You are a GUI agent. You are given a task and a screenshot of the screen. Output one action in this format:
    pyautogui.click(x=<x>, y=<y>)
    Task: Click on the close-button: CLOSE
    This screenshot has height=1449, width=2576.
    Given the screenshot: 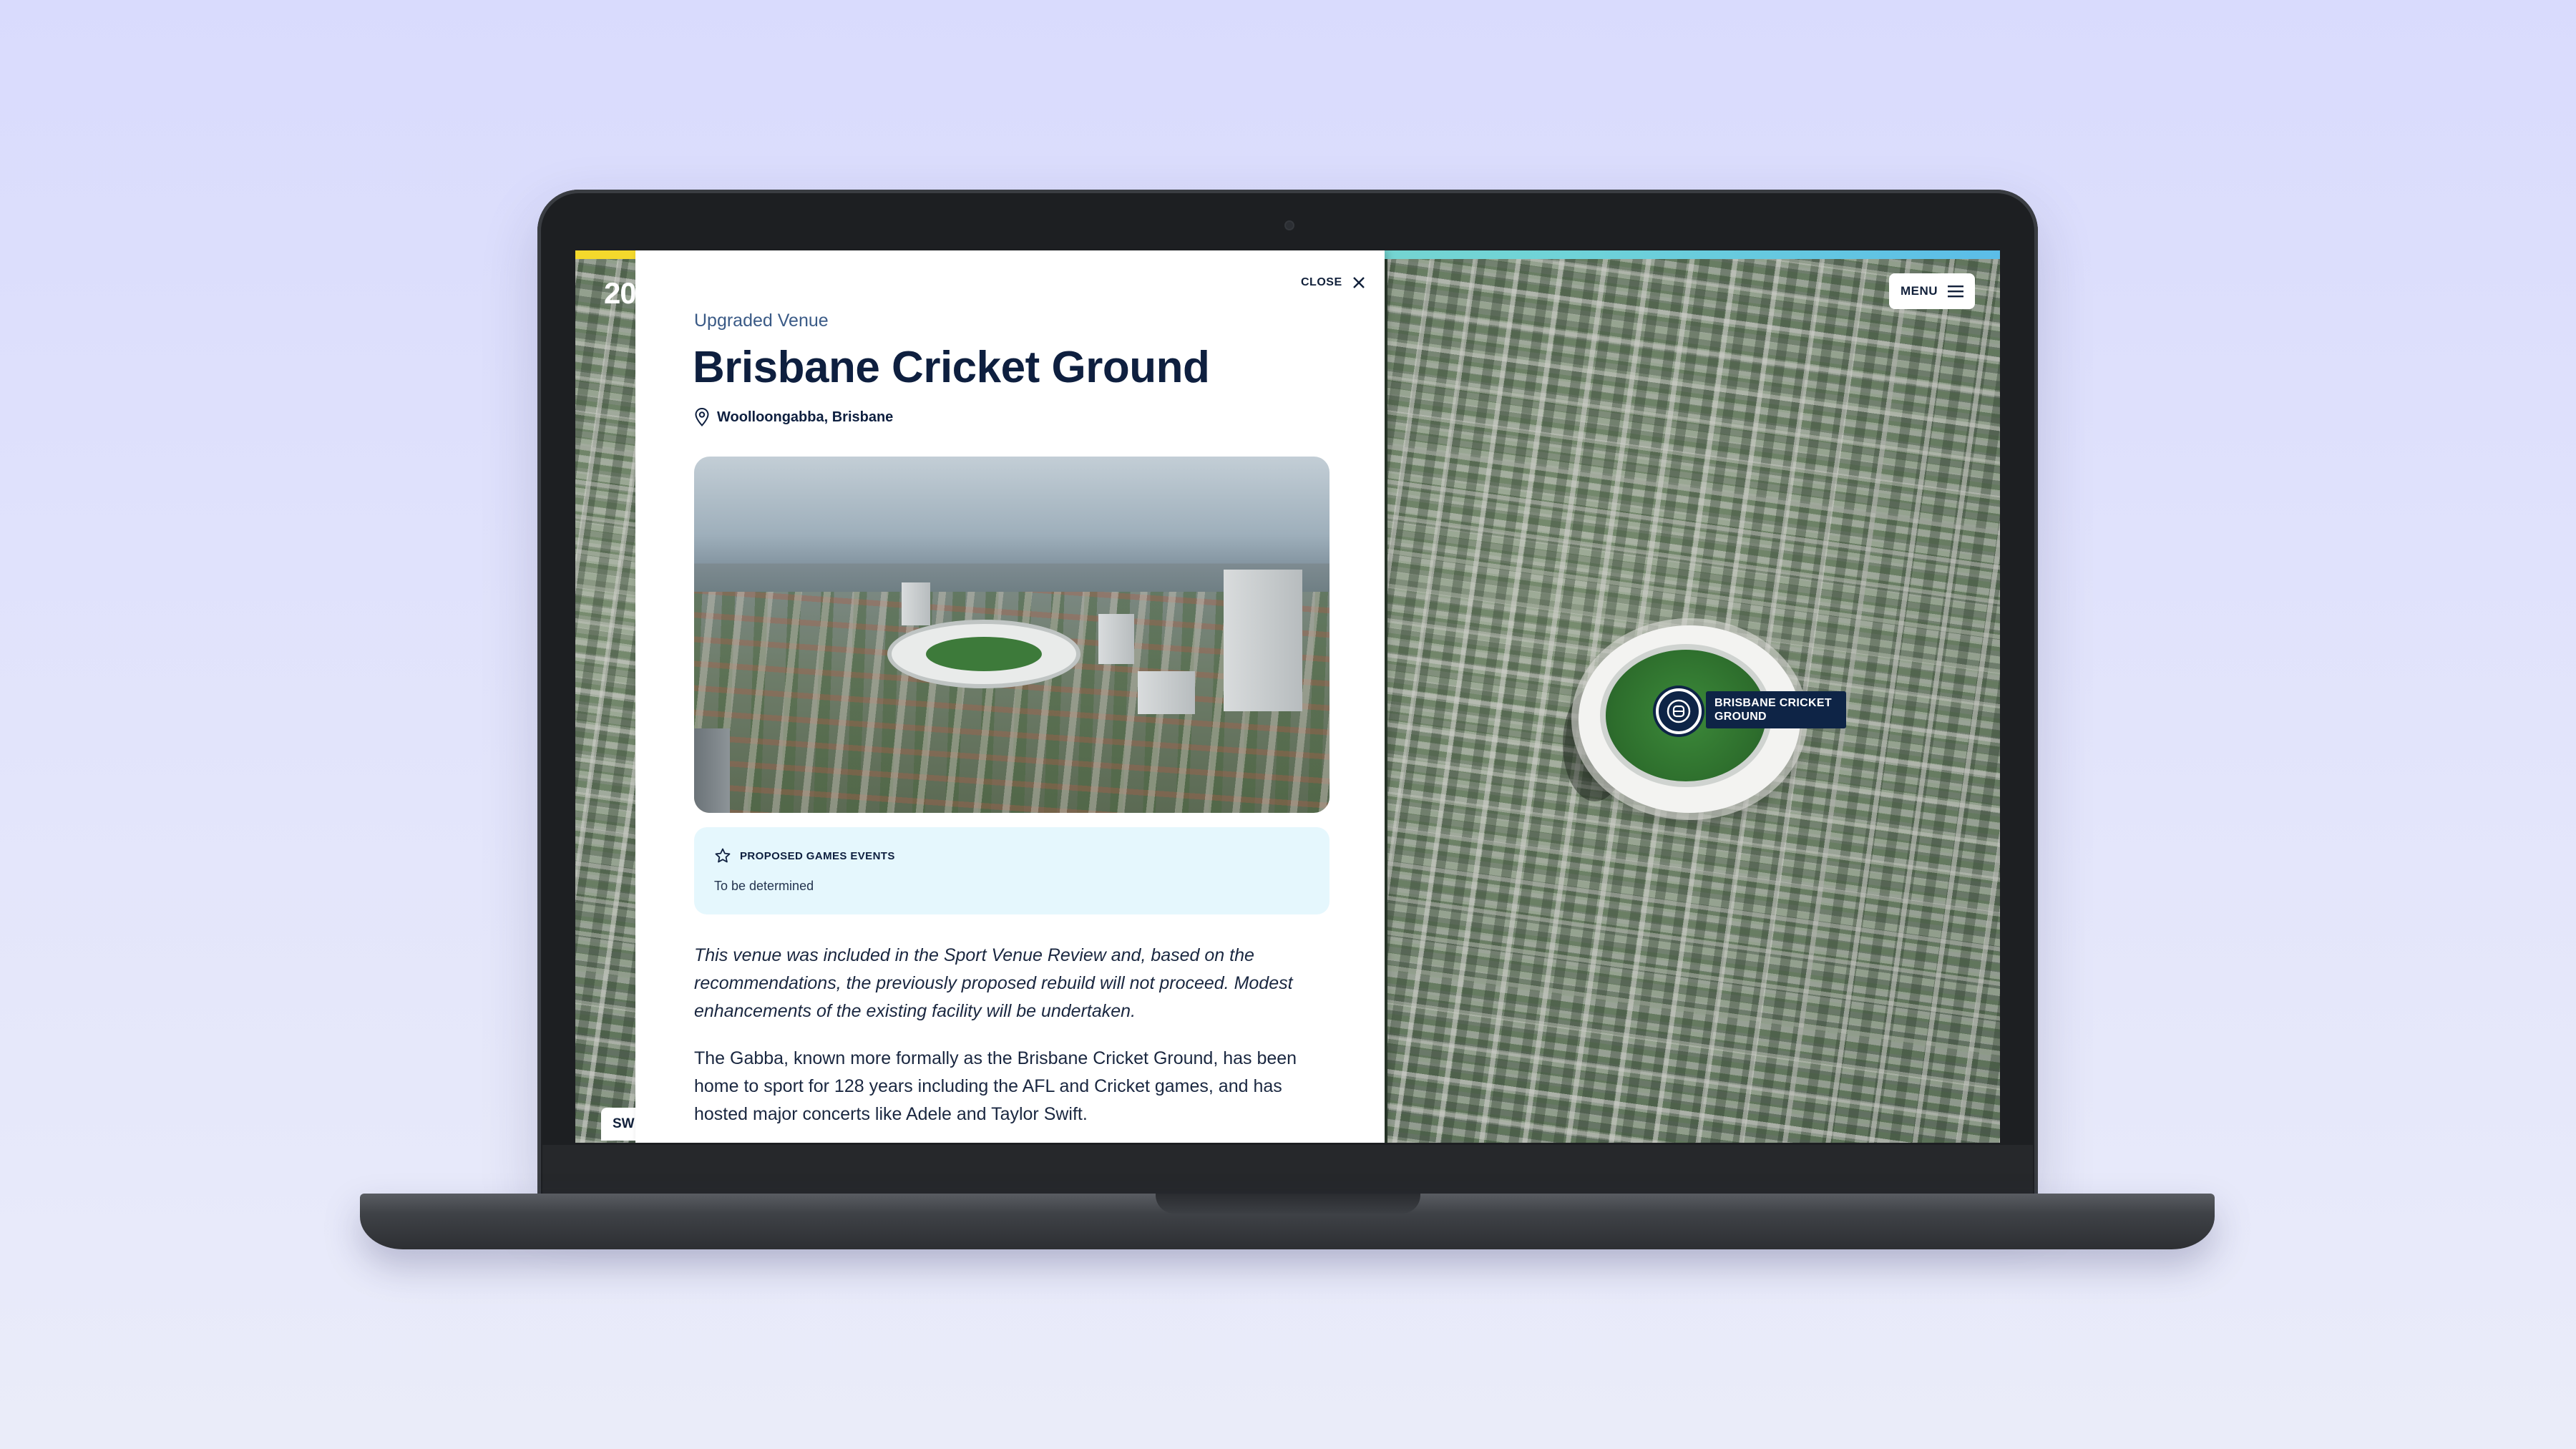 What is the action you would take?
    pyautogui.click(x=1333, y=282)
    